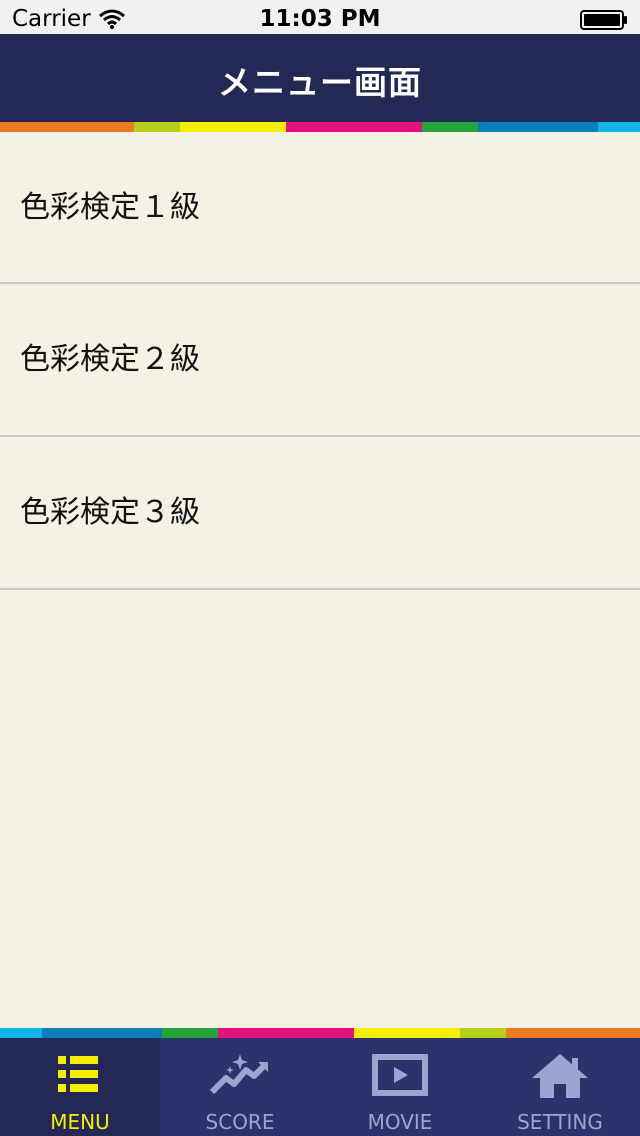 This screenshot has height=1136, width=640. I want to click on menu-item-level-3: 色彩検定３級, so click(320, 513).